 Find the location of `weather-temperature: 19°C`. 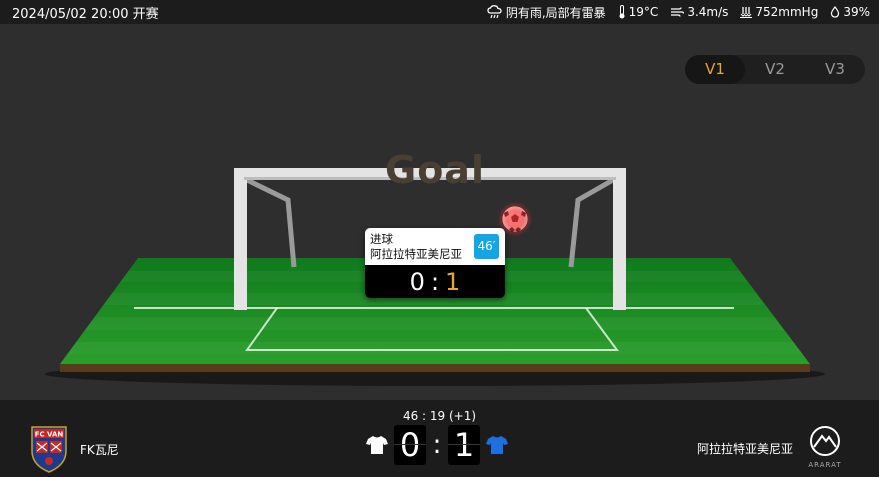

weather-temperature: 19°C is located at coordinates (638, 12).